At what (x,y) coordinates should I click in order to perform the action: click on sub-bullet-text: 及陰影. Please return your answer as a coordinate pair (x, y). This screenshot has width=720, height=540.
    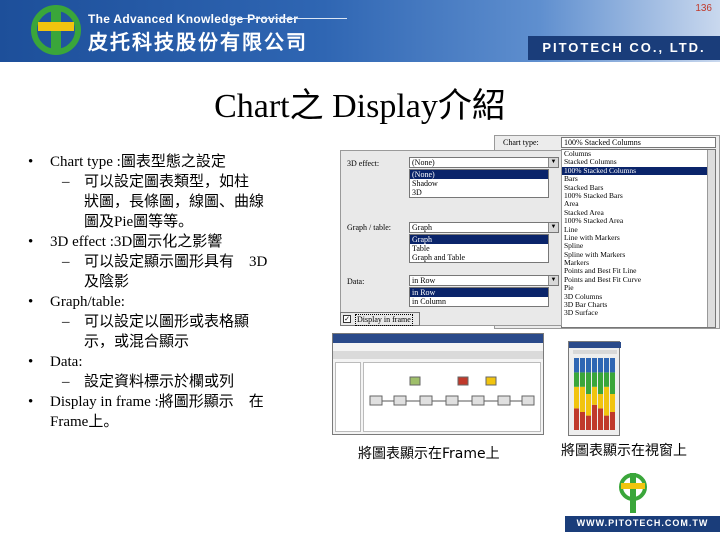
    Looking at the image, I should click on (107, 282).